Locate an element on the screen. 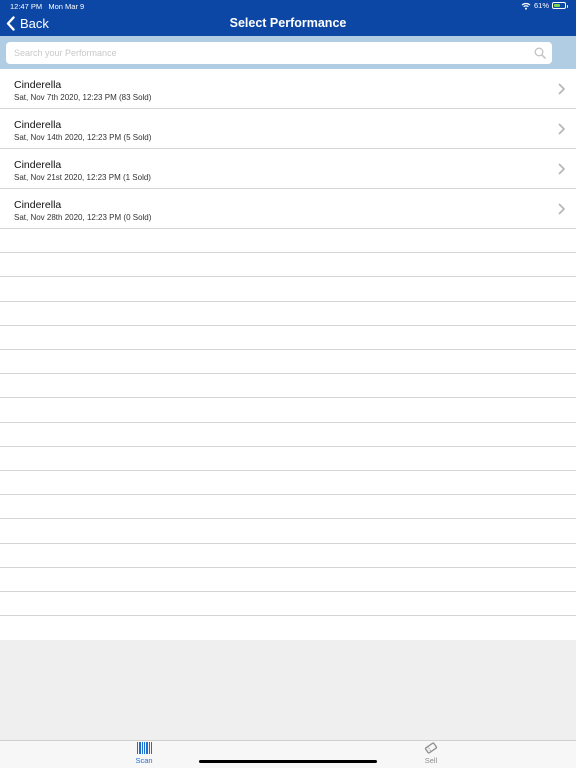  status-indicators: 61% is located at coordinates (544, 5).